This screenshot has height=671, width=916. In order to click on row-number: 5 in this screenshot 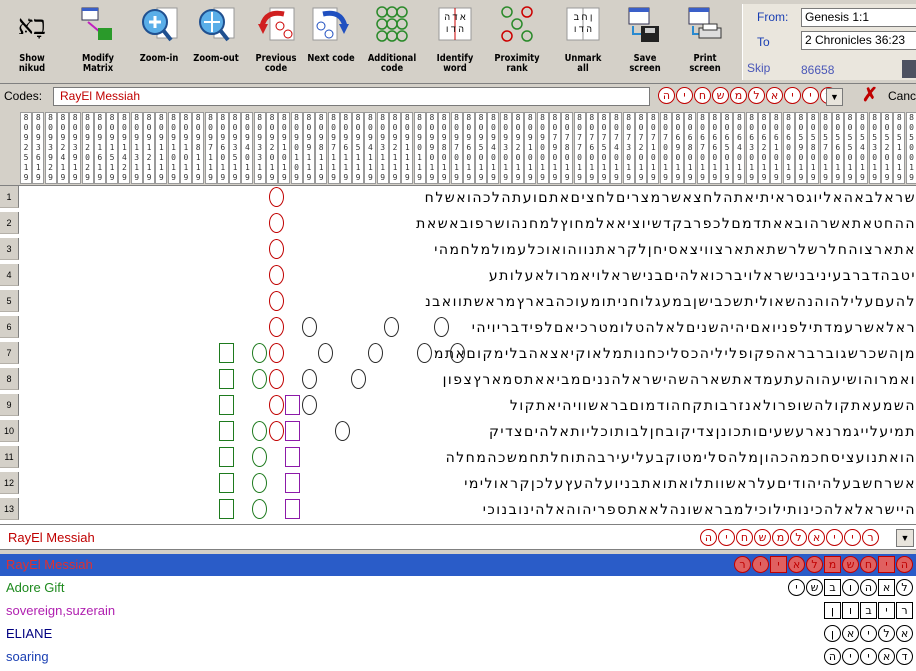, I will do `click(9, 301)`.